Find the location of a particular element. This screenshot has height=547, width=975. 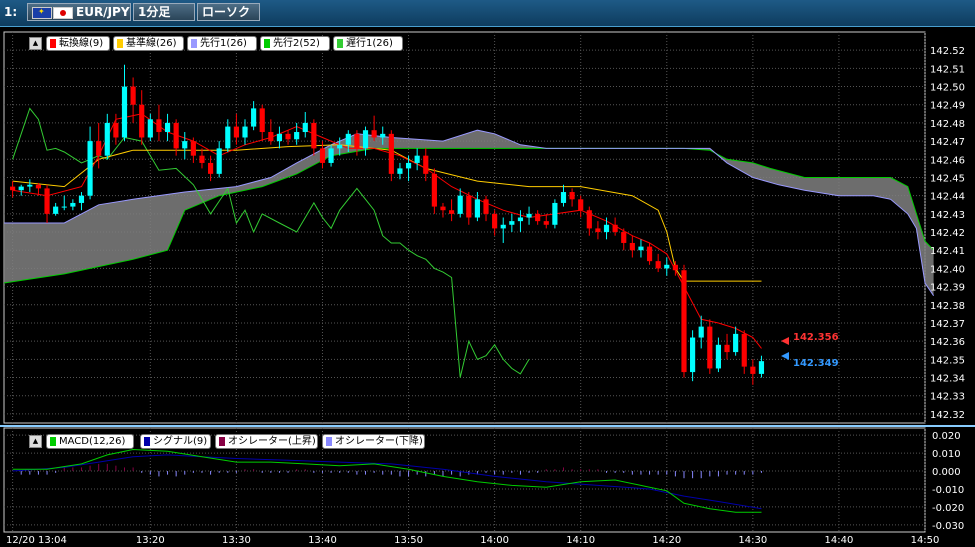

time-tick-label: 13:50 is located at coordinates (408, 540).